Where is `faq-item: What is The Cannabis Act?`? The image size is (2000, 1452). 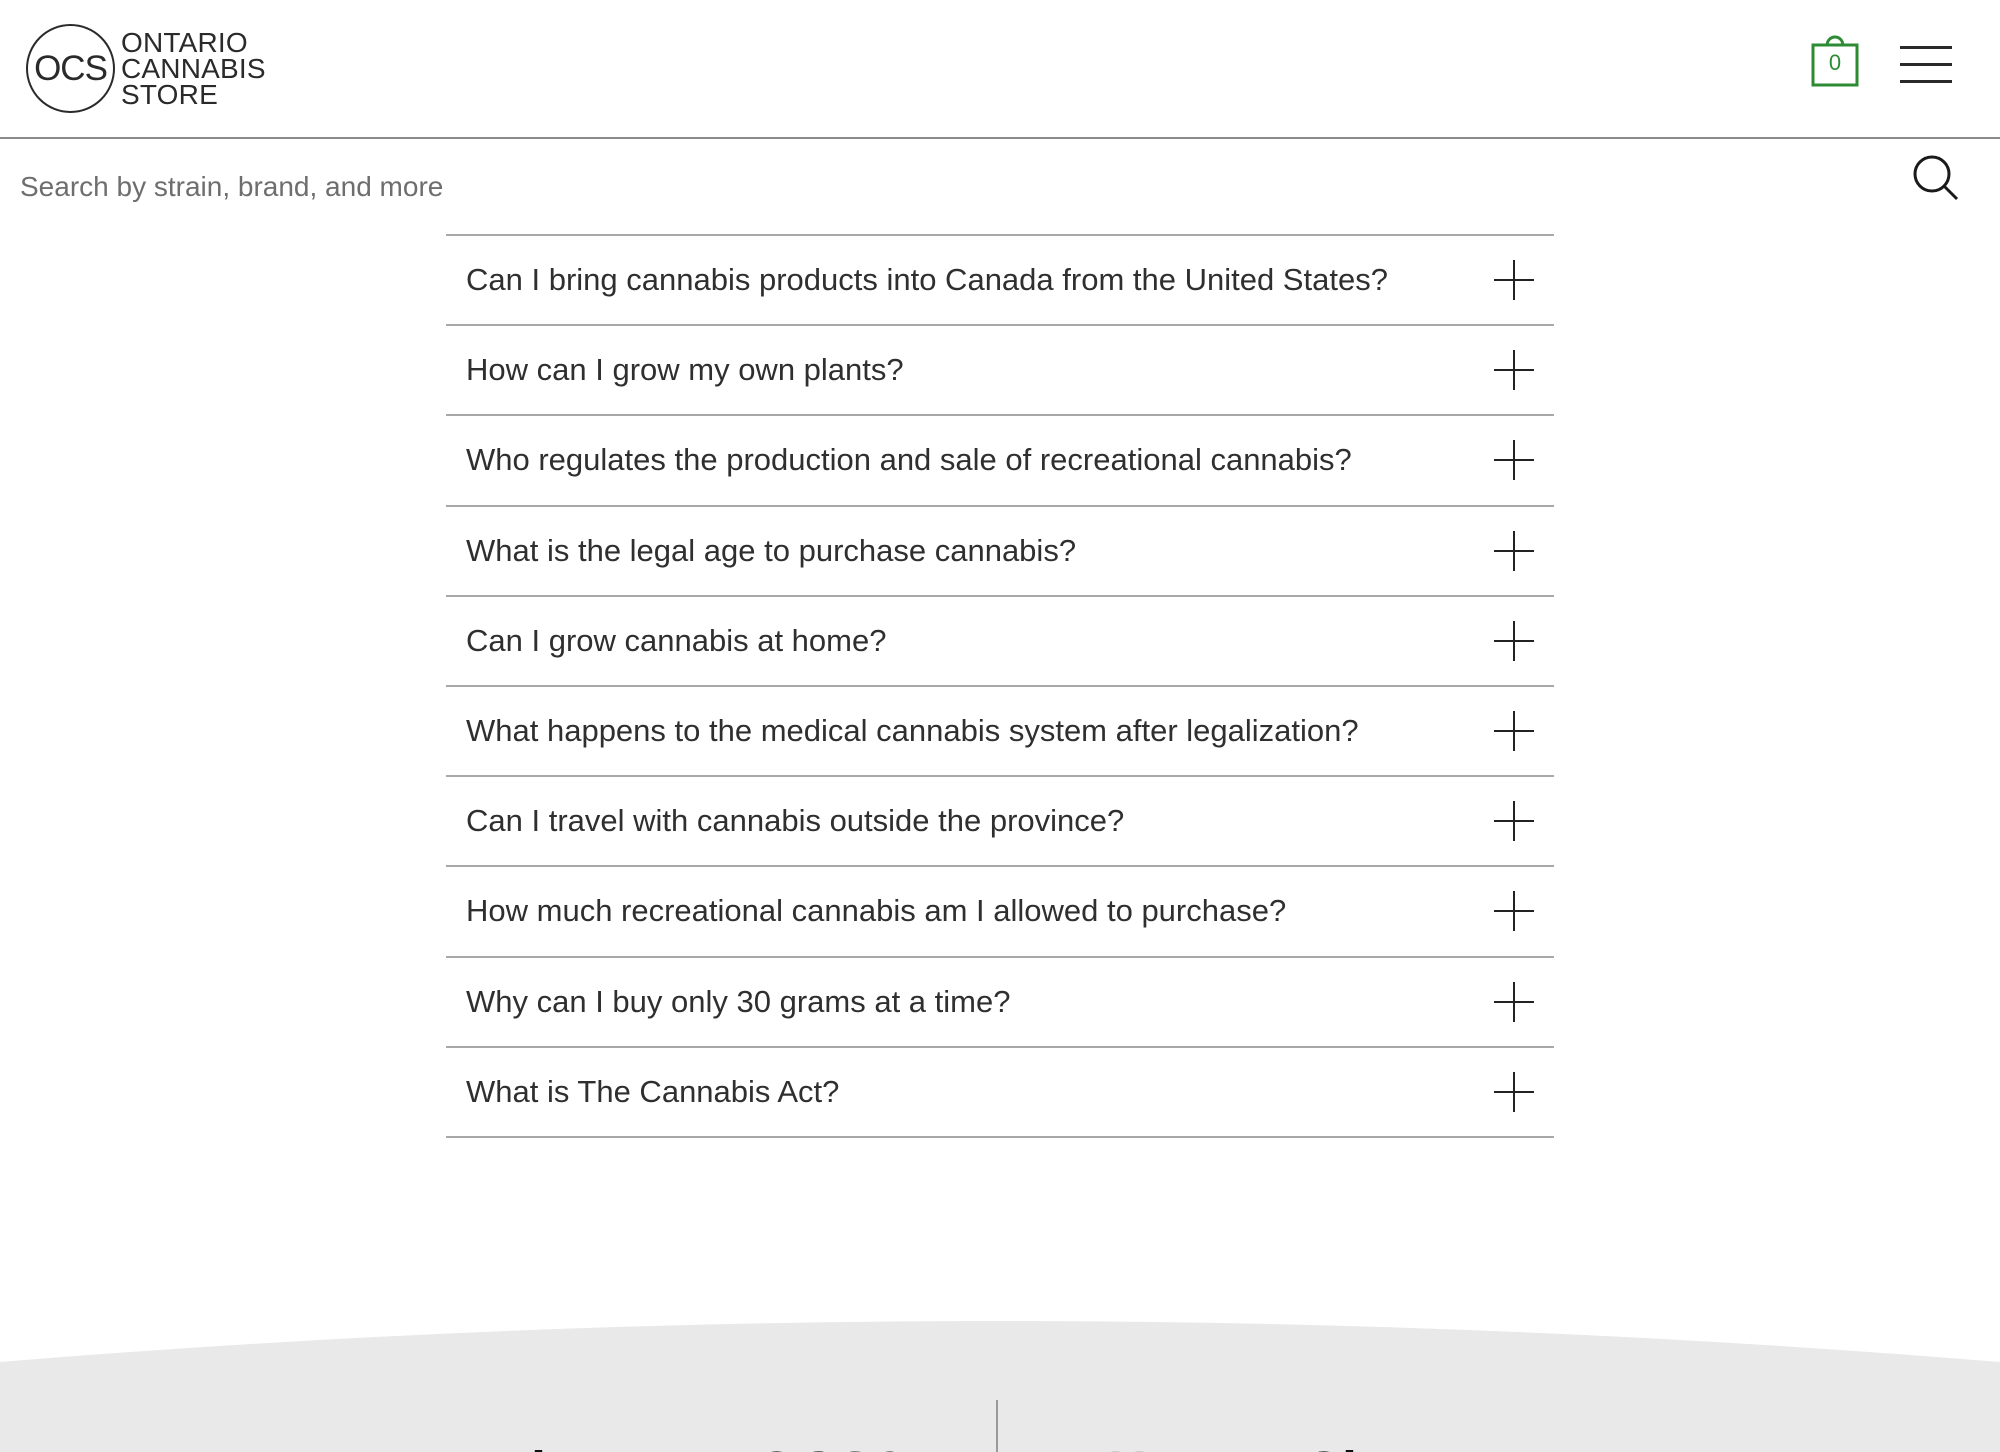
faq-item: What is The Cannabis Act? is located at coordinates (1000, 1093).